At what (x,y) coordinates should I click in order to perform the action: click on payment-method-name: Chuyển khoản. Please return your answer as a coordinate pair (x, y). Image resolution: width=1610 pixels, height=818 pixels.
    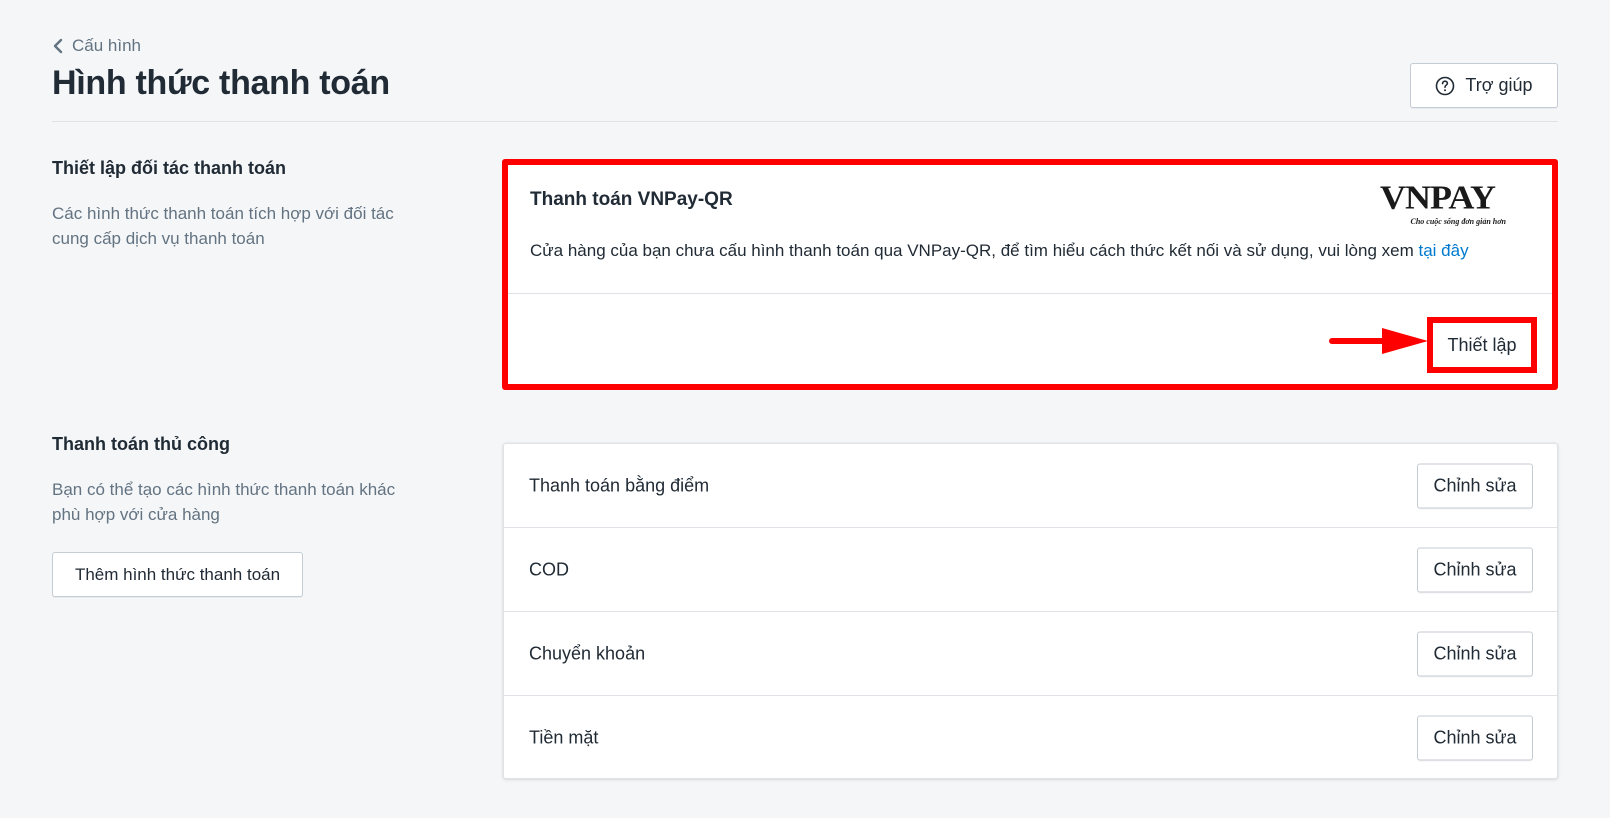
    Looking at the image, I should click on (587, 653).